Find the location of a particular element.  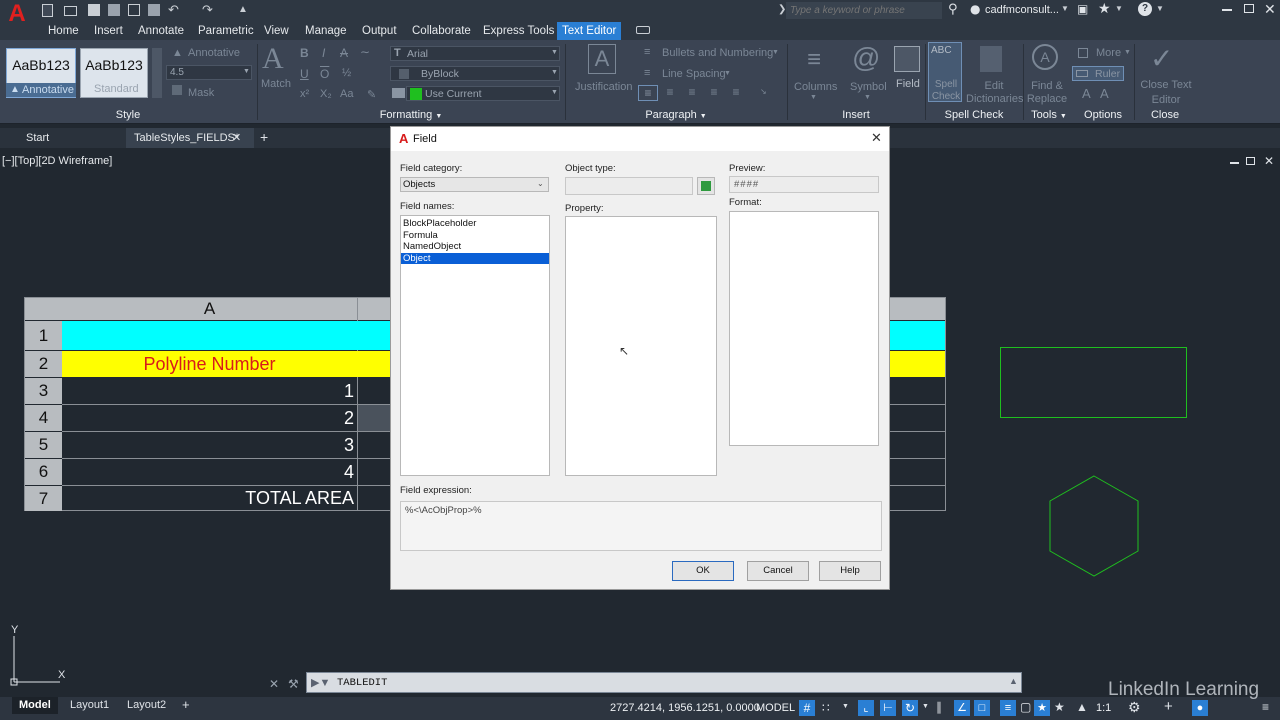

row-number: 7 is located at coordinates (43, 498).